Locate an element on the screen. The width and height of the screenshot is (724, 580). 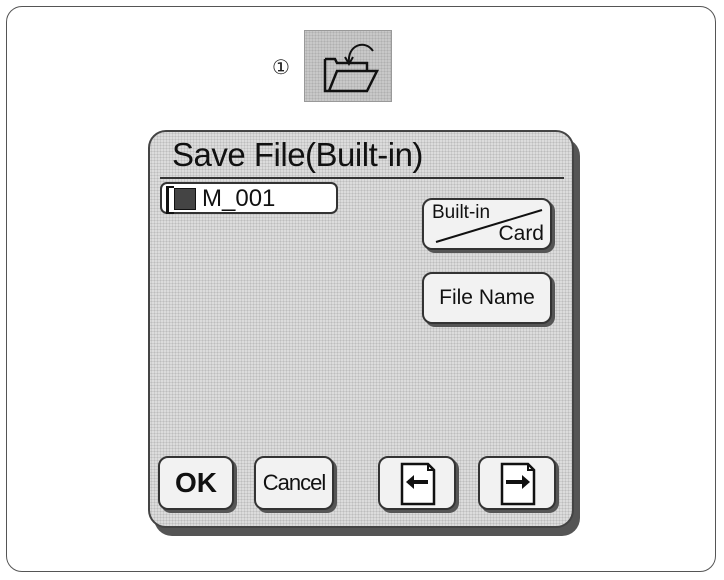
embroidery-file-icon is located at coordinates (185, 199).